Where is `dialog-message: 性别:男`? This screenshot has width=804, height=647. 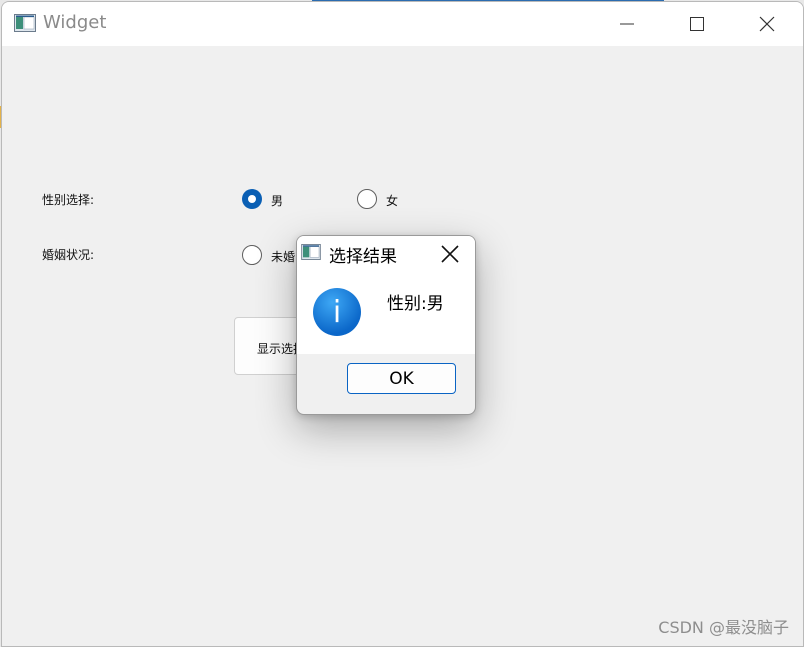 dialog-message: 性别:男 is located at coordinates (415, 304).